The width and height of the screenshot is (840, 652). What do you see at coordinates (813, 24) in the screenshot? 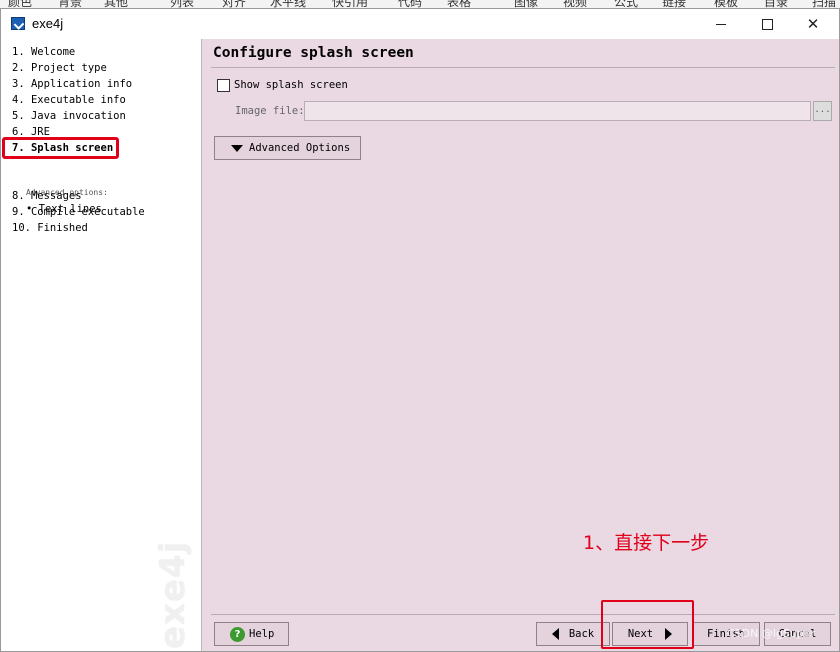
I see `close-button: ✕` at bounding box center [813, 24].